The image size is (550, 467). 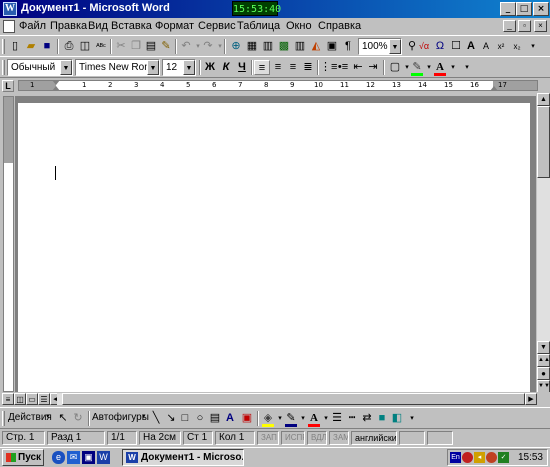 What do you see at coordinates (352, 418) in the screenshot?
I see `dash-style-icon: ┅` at bounding box center [352, 418].